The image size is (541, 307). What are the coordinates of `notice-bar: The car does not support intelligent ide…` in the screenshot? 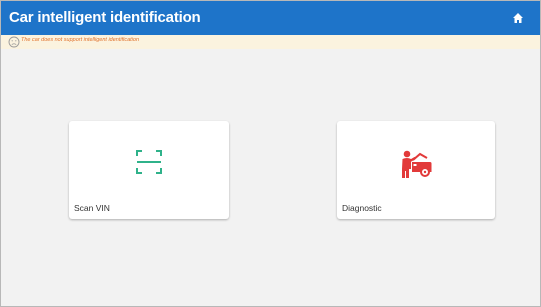 It's located at (270, 42).